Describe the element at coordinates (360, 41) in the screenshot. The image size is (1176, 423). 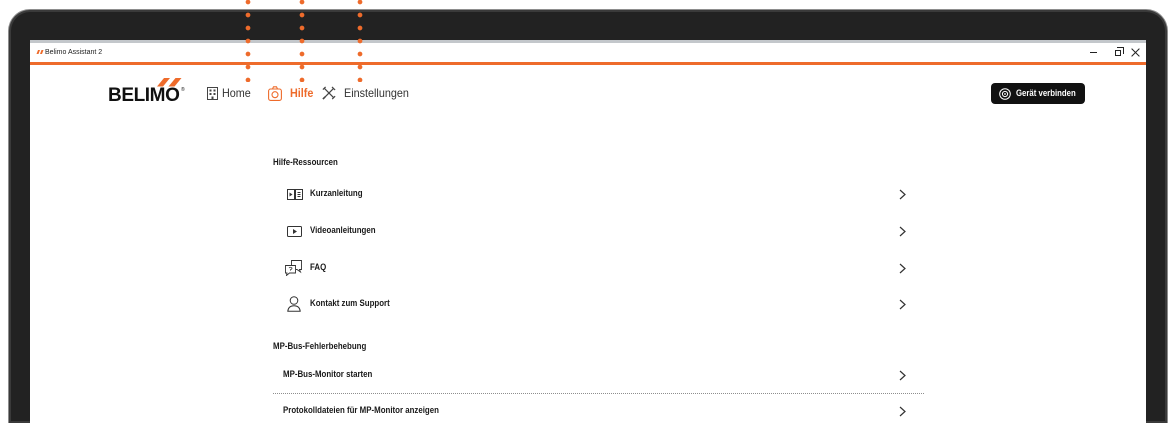
I see `callout-line-einstellungen` at that location.